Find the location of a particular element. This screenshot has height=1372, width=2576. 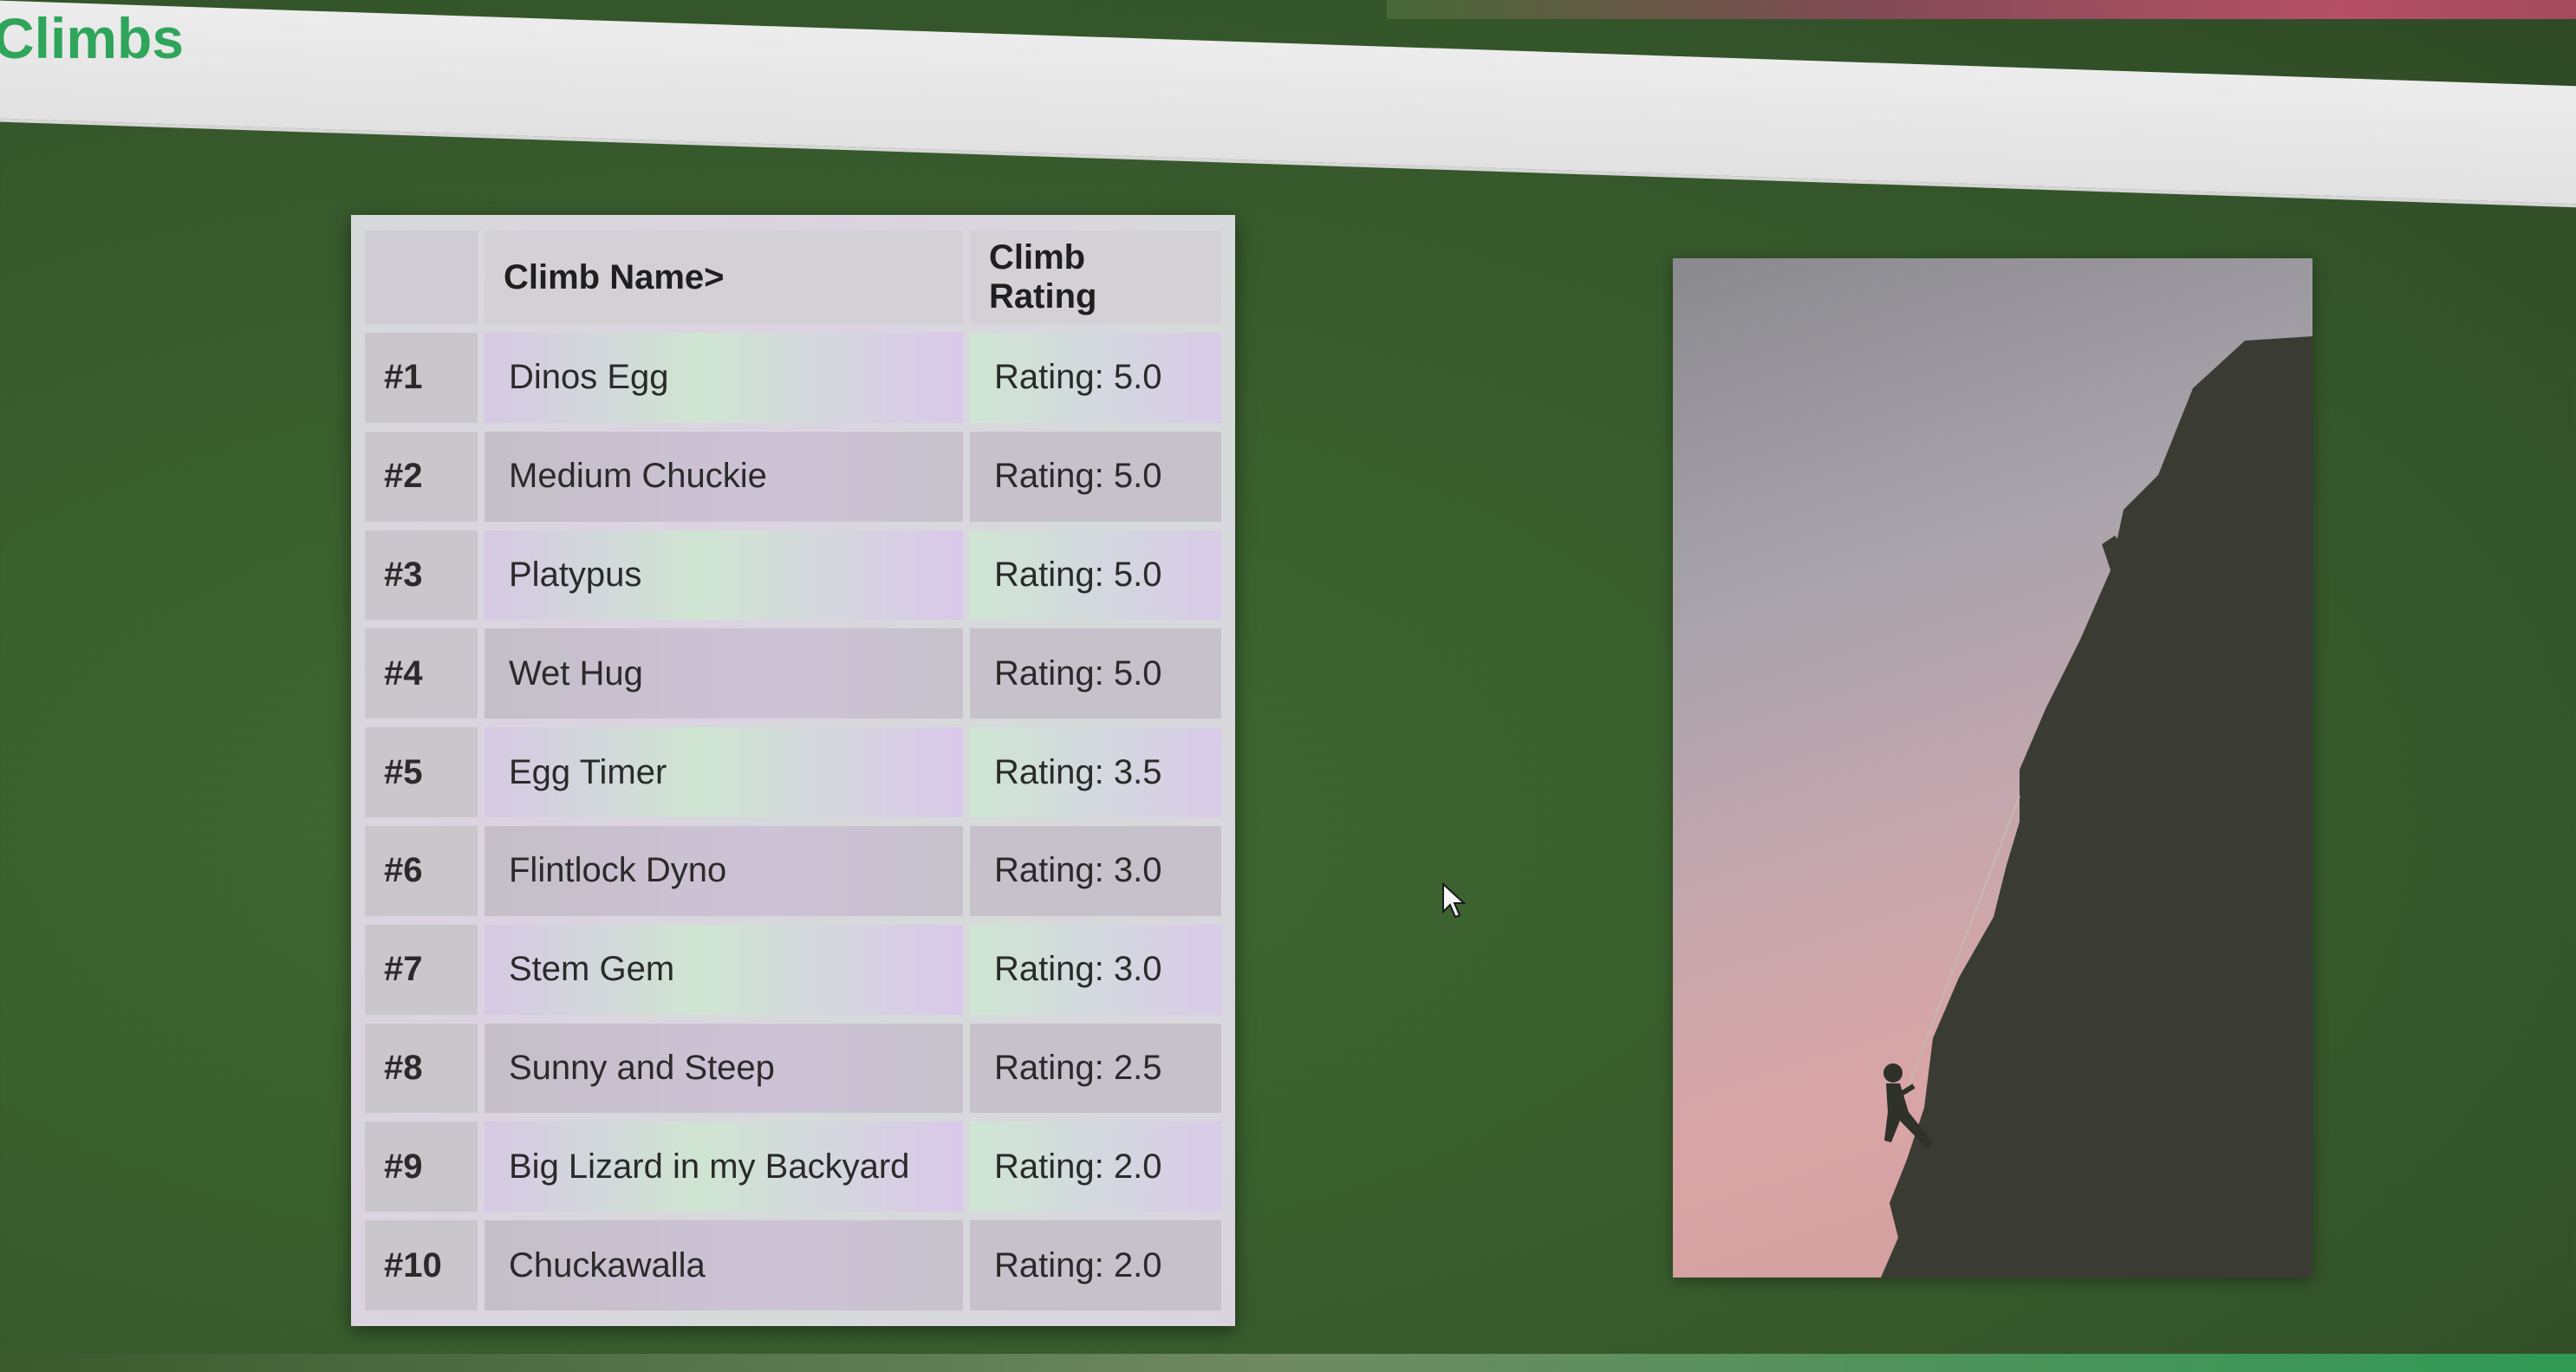

rank-cell: #3 is located at coordinates (421, 575).